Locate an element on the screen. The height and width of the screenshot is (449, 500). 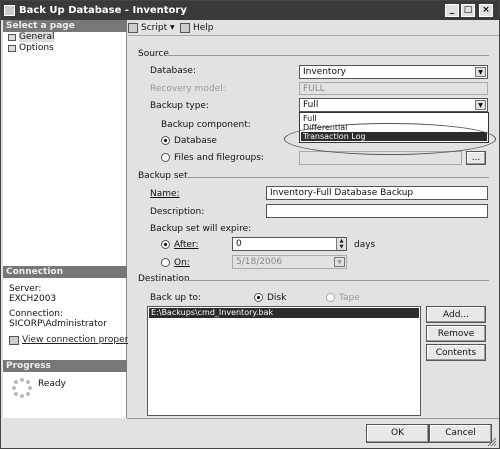
connection-properties-icon is located at coordinates (14, 340).